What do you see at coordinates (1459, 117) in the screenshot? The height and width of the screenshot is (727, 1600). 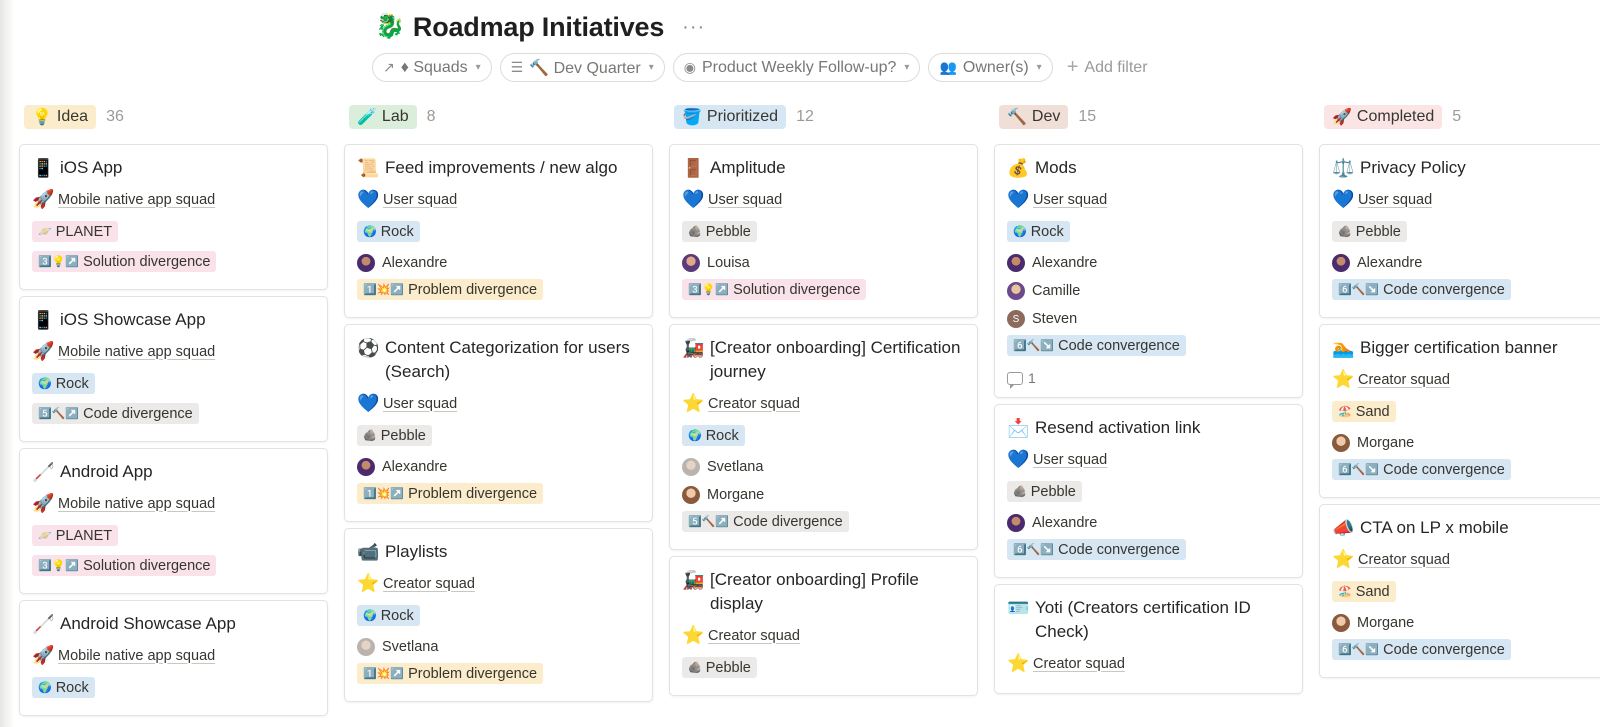 I see `column-header: 🚀 Completed 5` at bounding box center [1459, 117].